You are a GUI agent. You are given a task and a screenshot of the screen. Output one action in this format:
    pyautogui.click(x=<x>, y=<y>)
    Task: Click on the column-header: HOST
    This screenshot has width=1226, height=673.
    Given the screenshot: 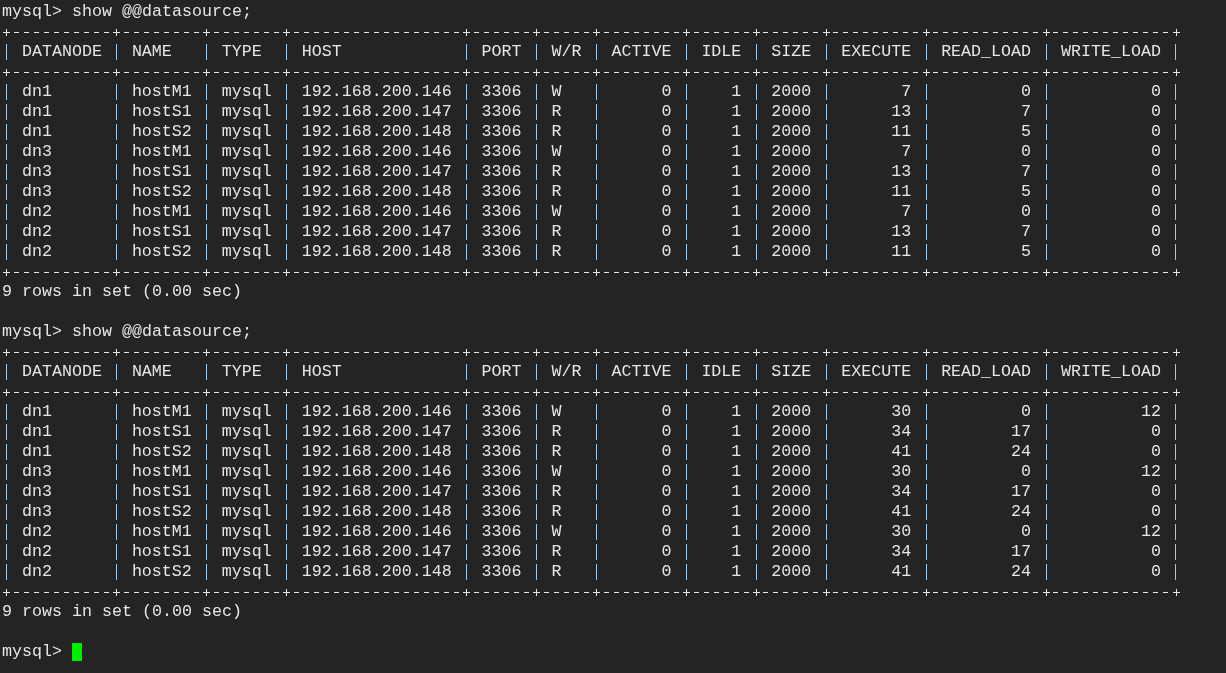 What is the action you would take?
    pyautogui.click(x=321, y=52)
    